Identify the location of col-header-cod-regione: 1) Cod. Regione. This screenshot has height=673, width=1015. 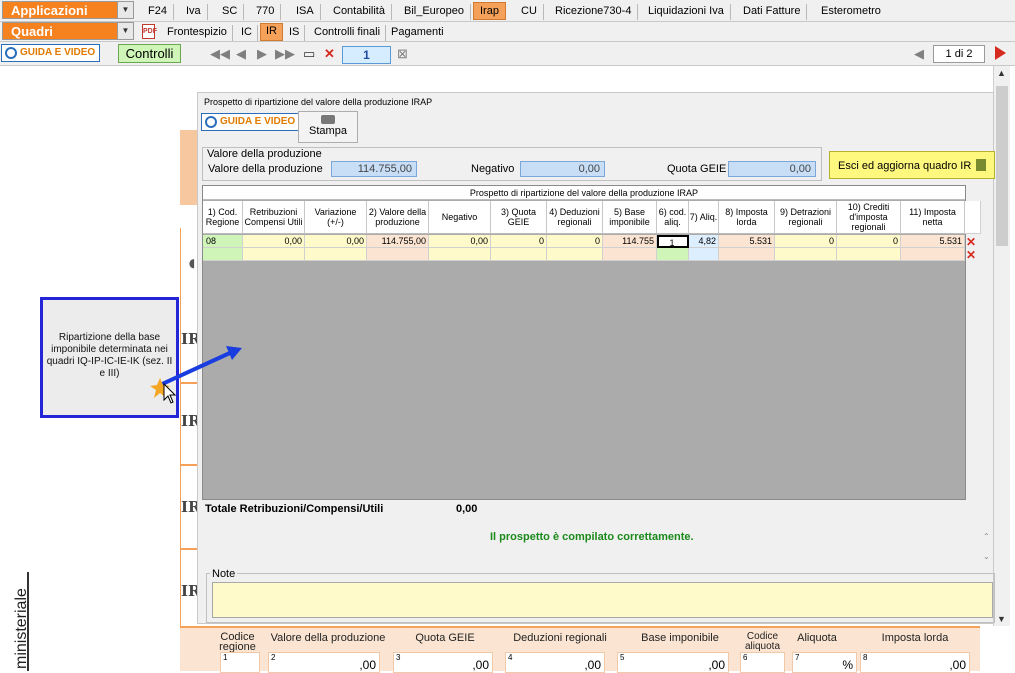
(223, 217).